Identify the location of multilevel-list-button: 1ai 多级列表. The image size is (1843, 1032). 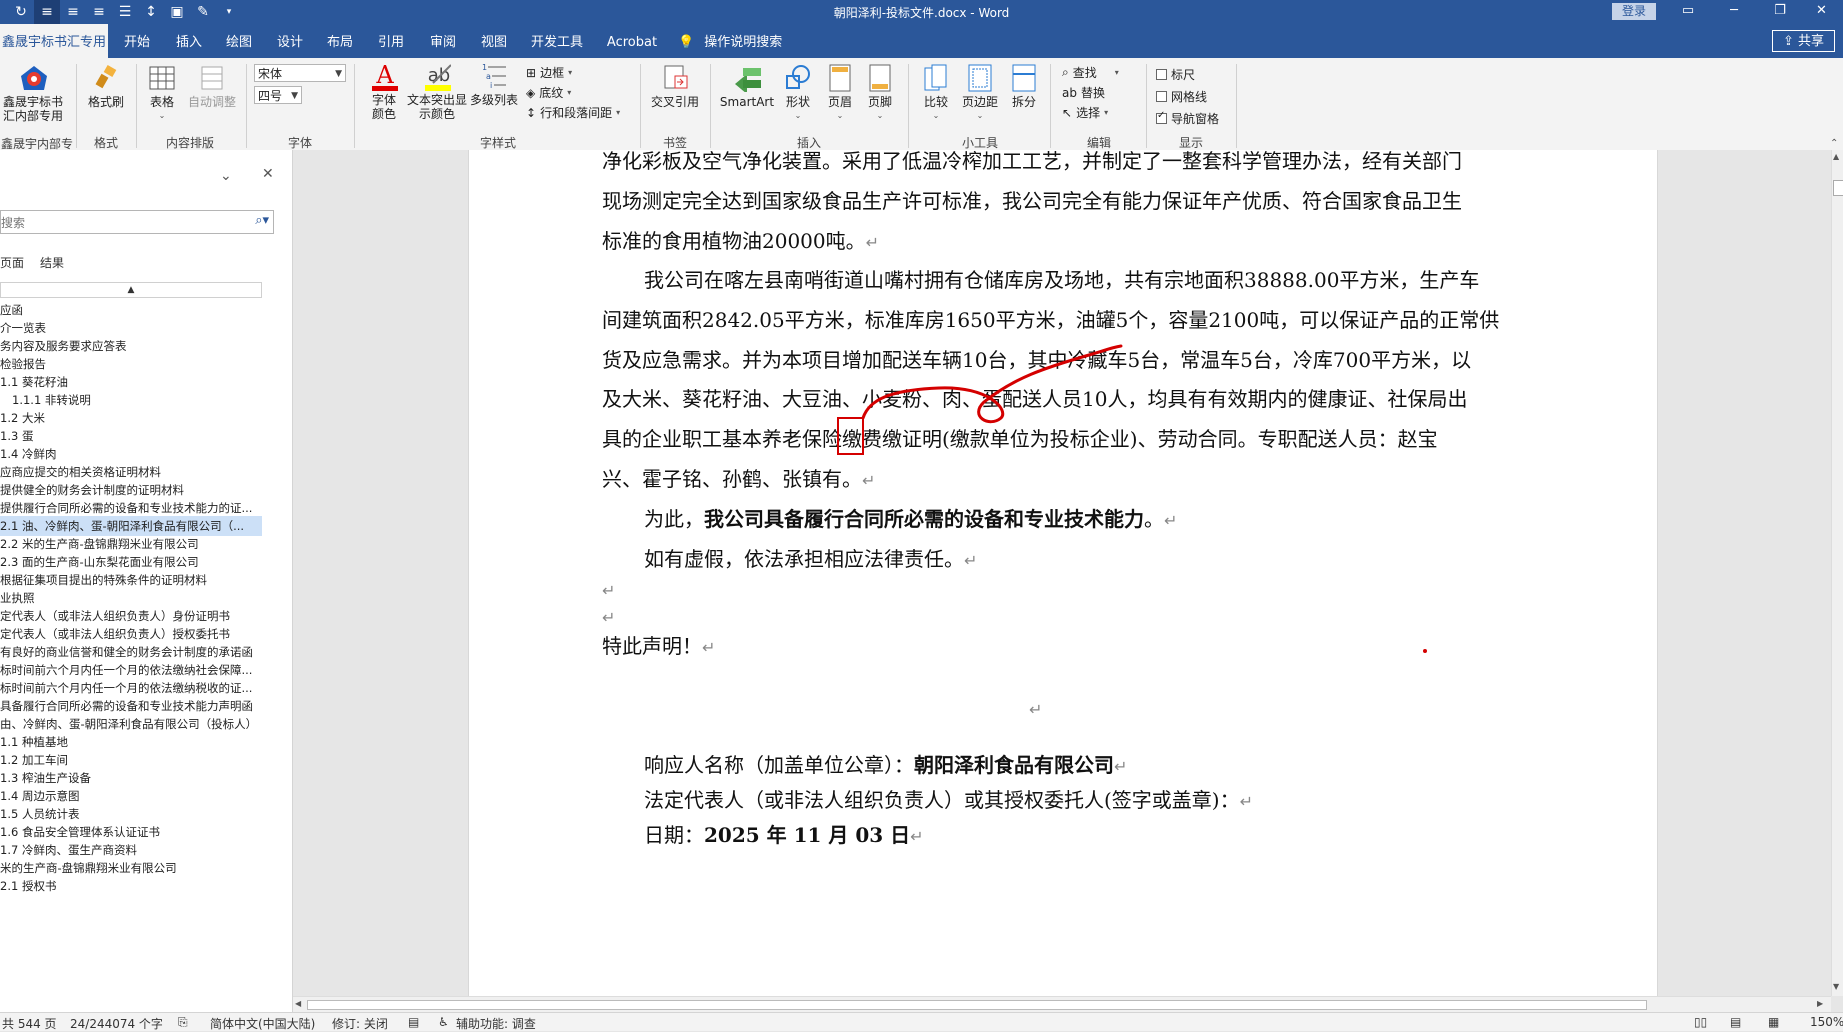
(494, 84).